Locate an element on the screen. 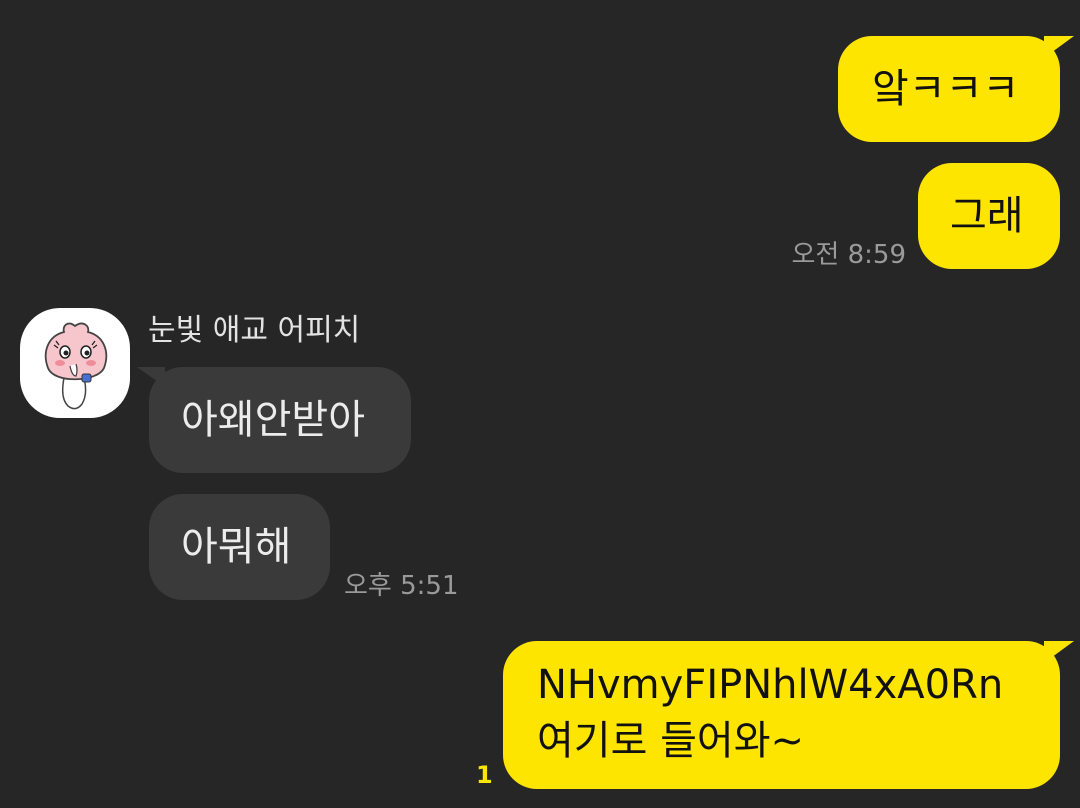 Image resolution: width=1080 pixels, height=808 pixels. outgoing-message-bubble: 앜ㅋㅋㅋ is located at coordinates (956, 89).